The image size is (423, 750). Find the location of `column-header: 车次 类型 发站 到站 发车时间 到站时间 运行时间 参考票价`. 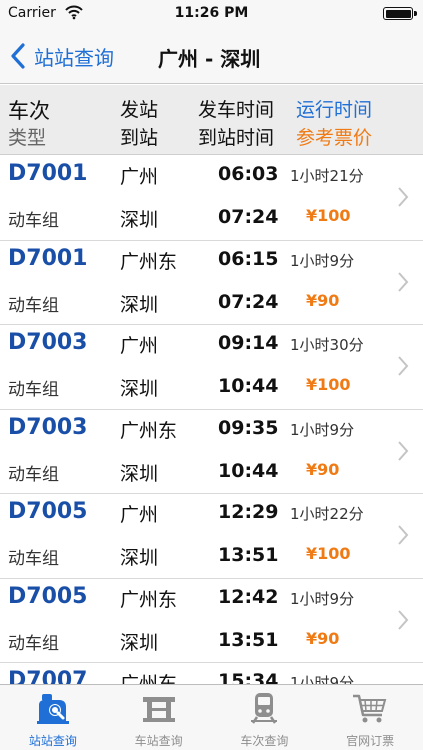

column-header: 车次 类型 发站 到站 发车时间 到站时间 运行时间 参考票价 is located at coordinates (211, 120).